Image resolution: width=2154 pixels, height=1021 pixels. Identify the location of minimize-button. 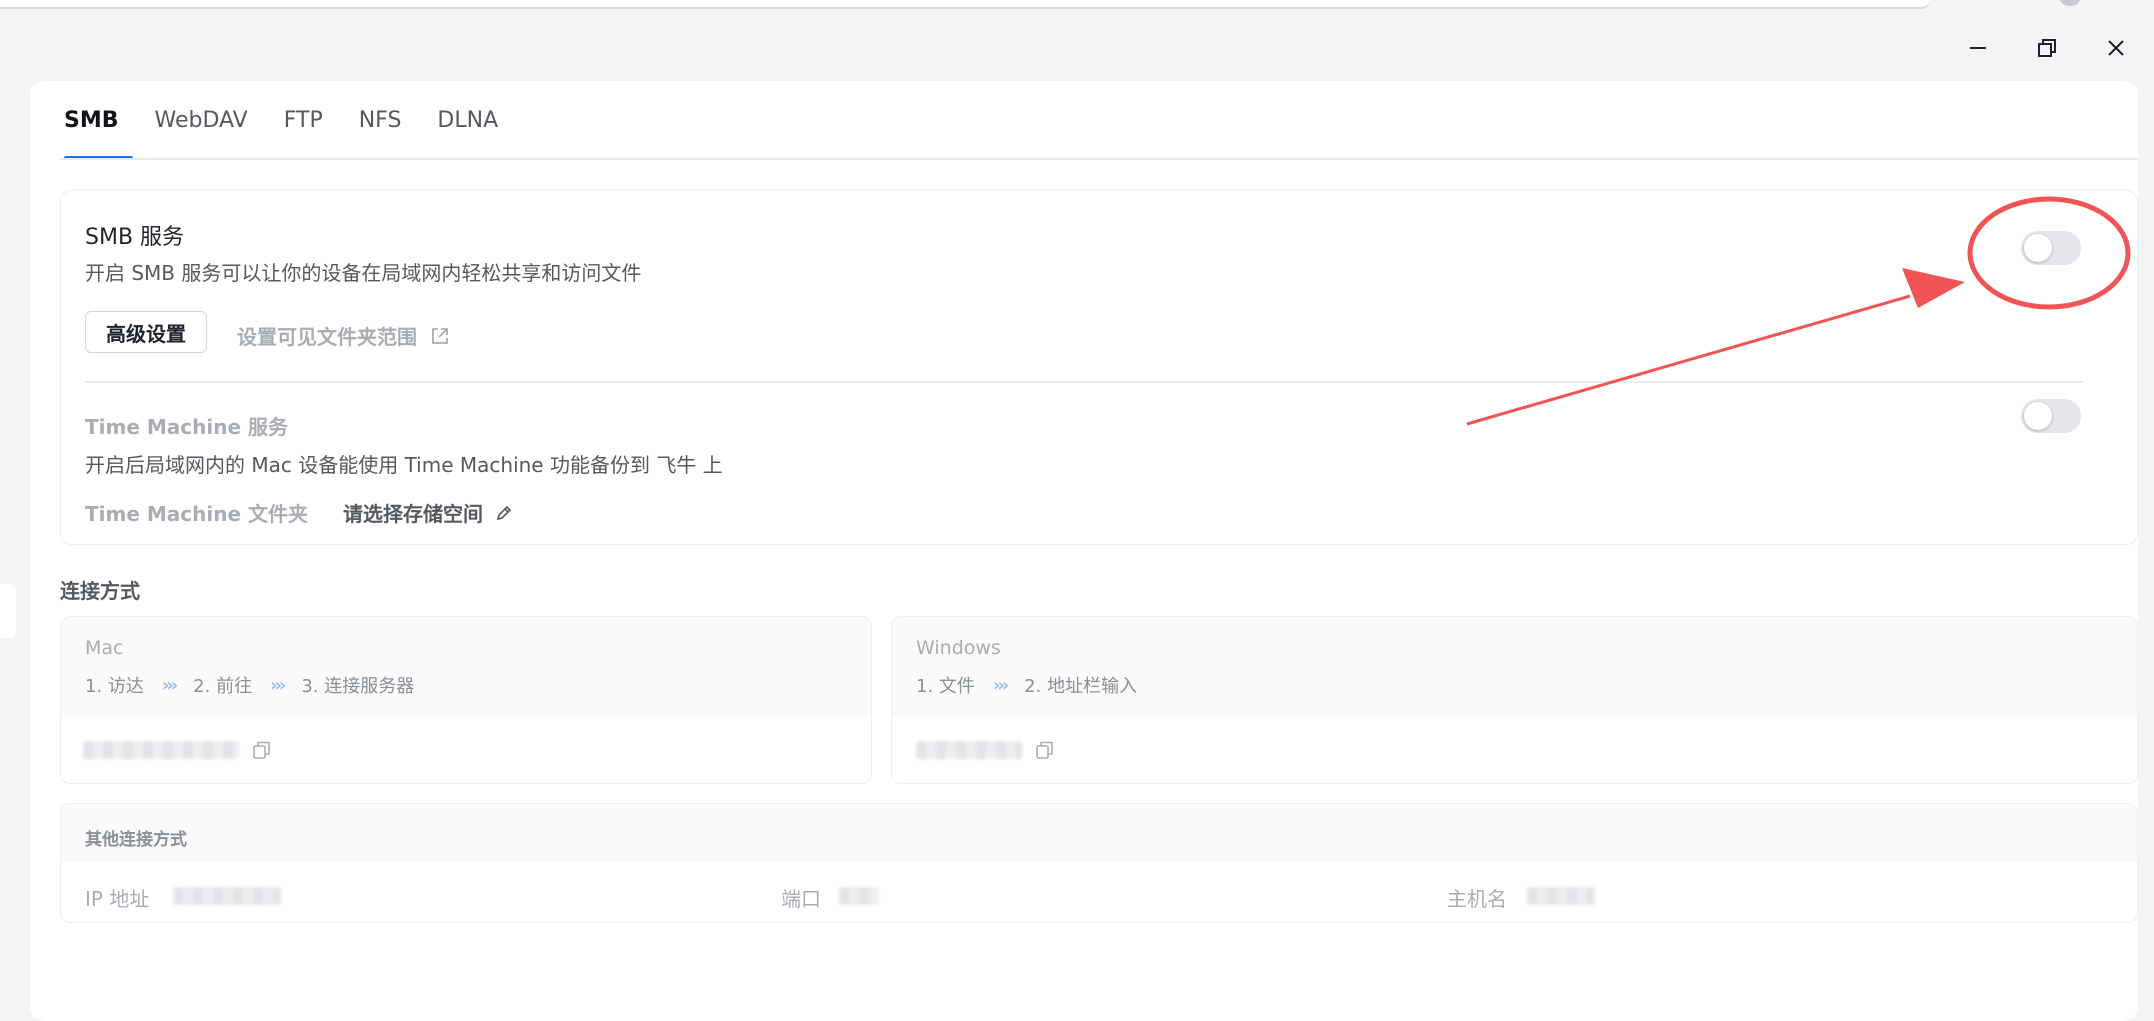
(1978, 48).